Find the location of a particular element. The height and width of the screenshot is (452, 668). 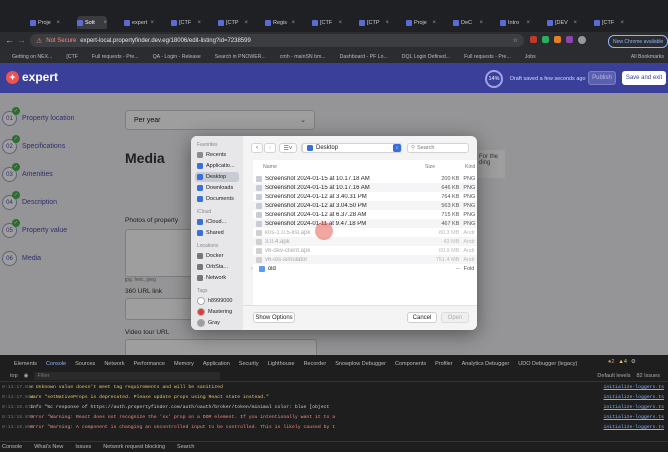

bookmark-item: [CTF is located at coordinates (72, 57).